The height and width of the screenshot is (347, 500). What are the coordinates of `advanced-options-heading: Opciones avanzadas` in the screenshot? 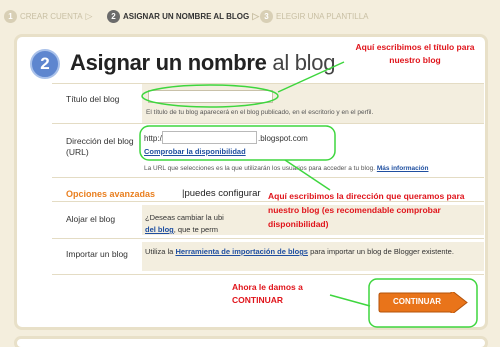 It's located at (110, 194).